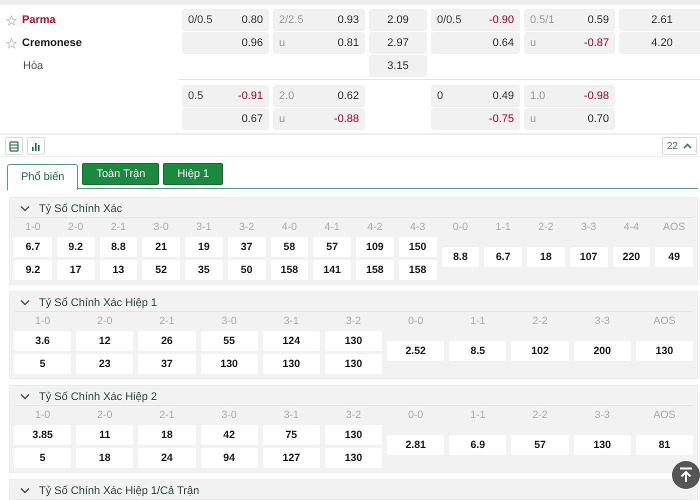  I want to click on market-tab: Phổ biến, so click(42, 177).